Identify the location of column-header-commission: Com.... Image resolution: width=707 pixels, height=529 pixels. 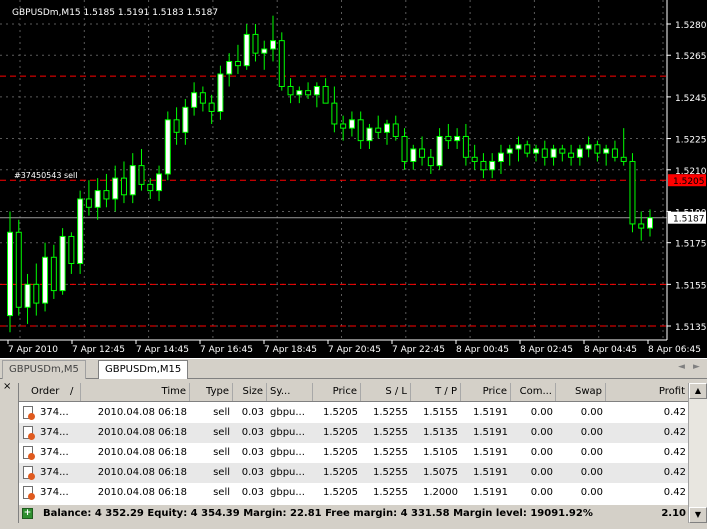
(533, 392).